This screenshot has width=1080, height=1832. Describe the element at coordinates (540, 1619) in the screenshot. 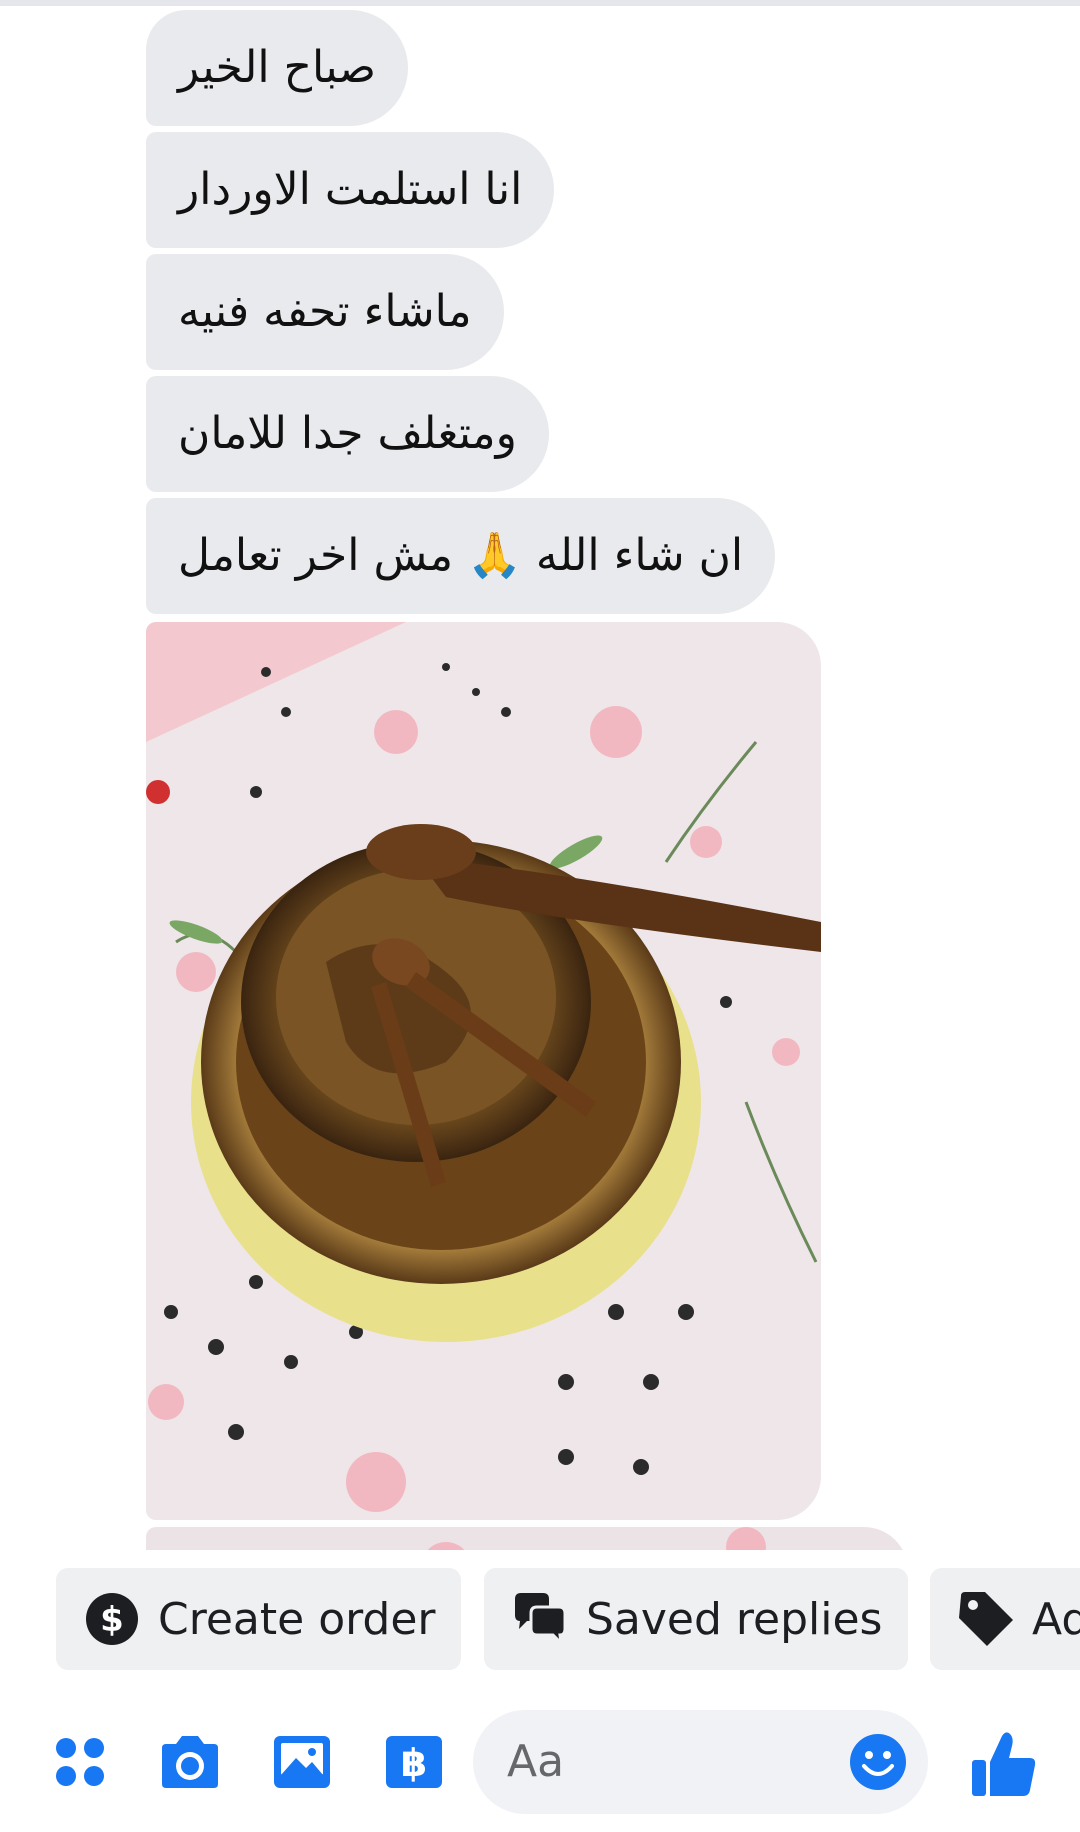

I see `chat-bubbles-icon` at that location.